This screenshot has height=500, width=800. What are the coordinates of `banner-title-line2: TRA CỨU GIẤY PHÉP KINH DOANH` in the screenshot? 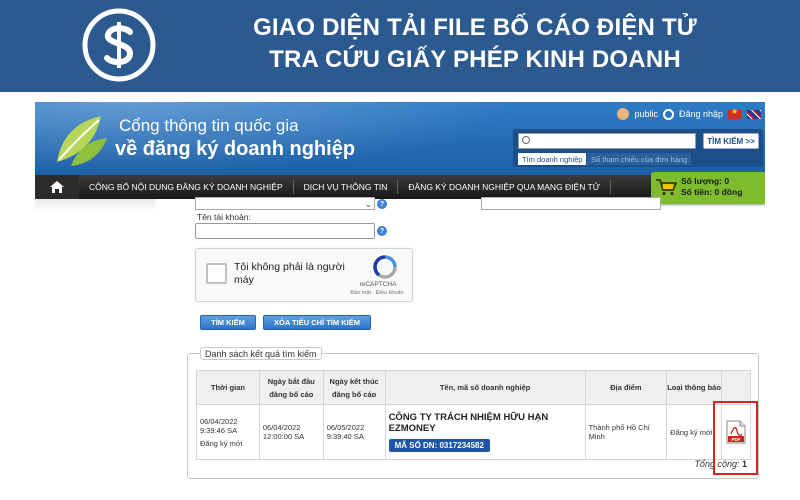 It's located at (475, 59).